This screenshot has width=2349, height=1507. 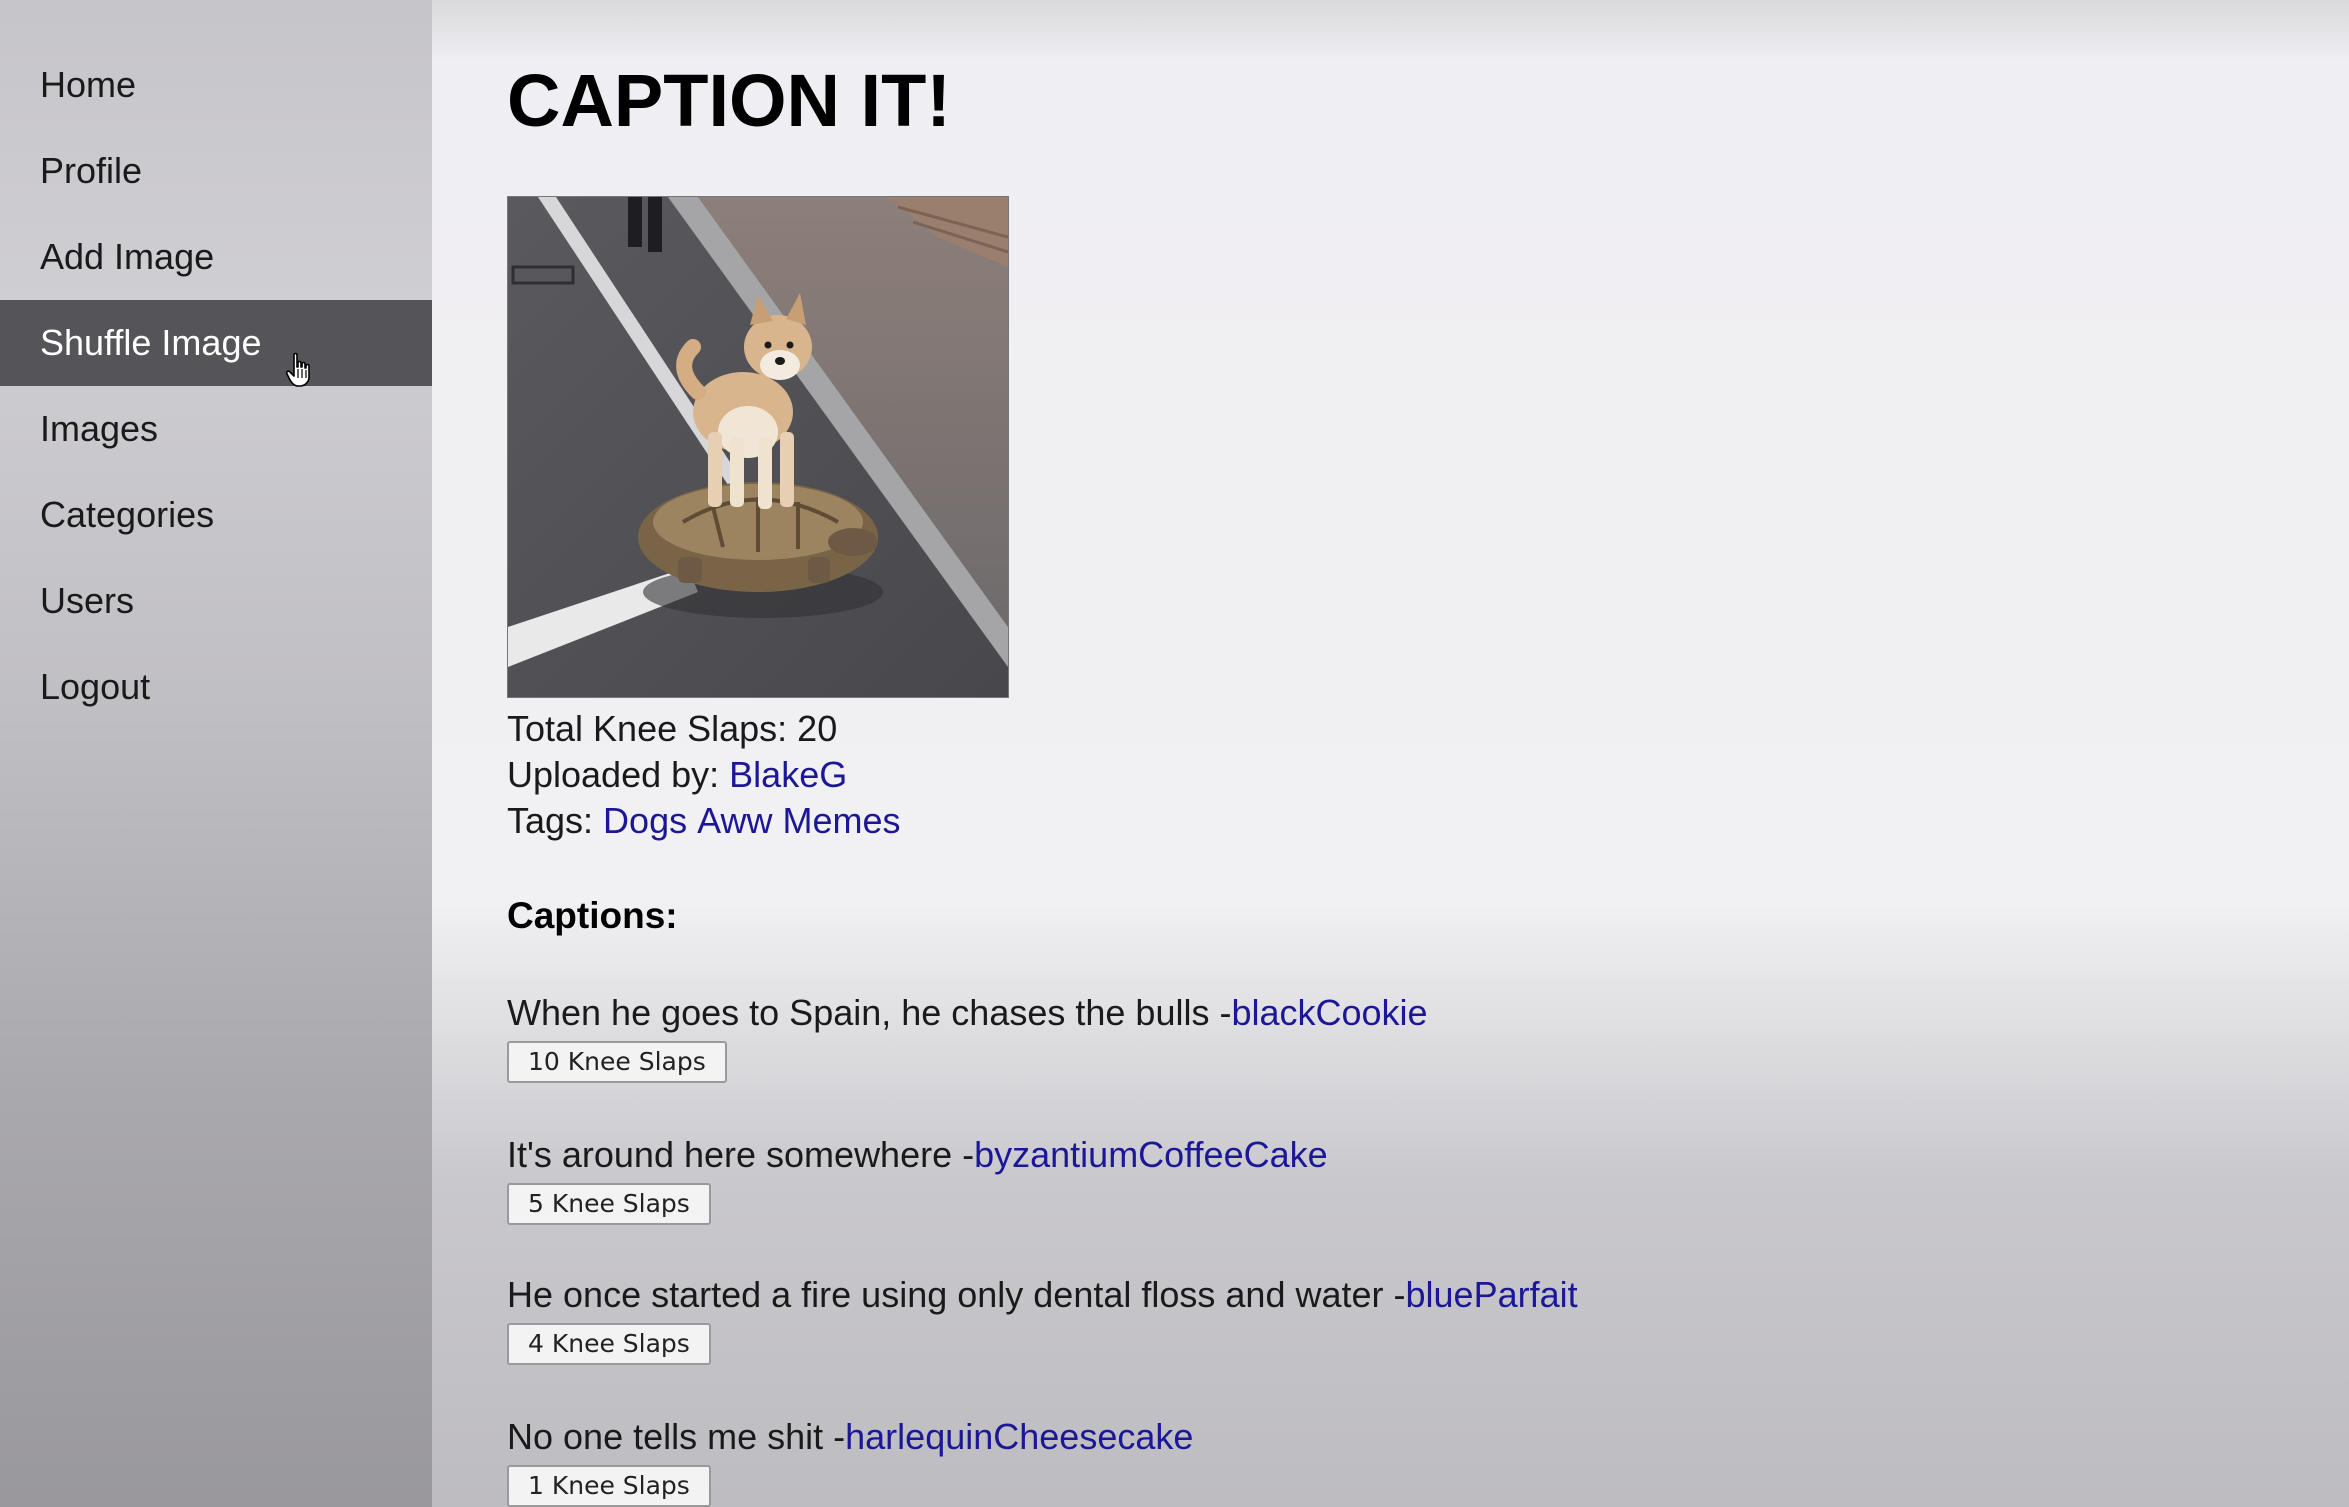 What do you see at coordinates (729, 100) in the screenshot?
I see `page-title: CAPTION IT!` at bounding box center [729, 100].